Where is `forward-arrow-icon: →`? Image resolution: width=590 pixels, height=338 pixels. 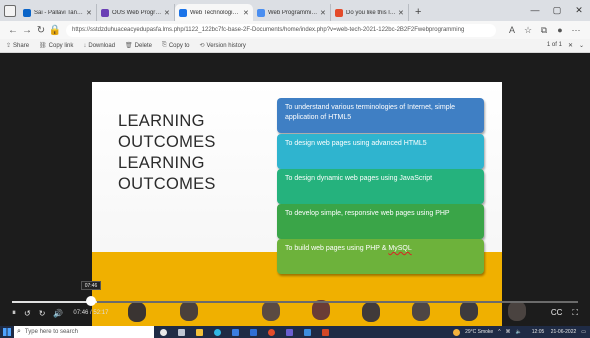 forward-arrow-icon: → is located at coordinates (27, 30).